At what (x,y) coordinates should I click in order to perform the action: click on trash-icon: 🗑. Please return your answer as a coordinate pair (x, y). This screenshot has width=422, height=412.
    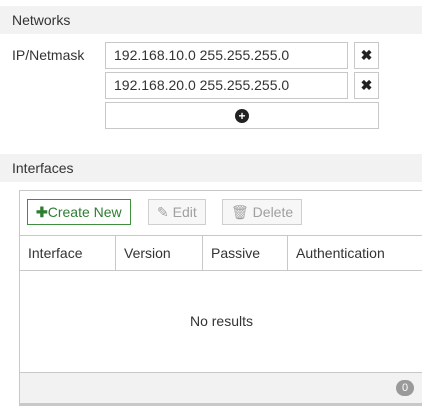
    Looking at the image, I should click on (240, 212).